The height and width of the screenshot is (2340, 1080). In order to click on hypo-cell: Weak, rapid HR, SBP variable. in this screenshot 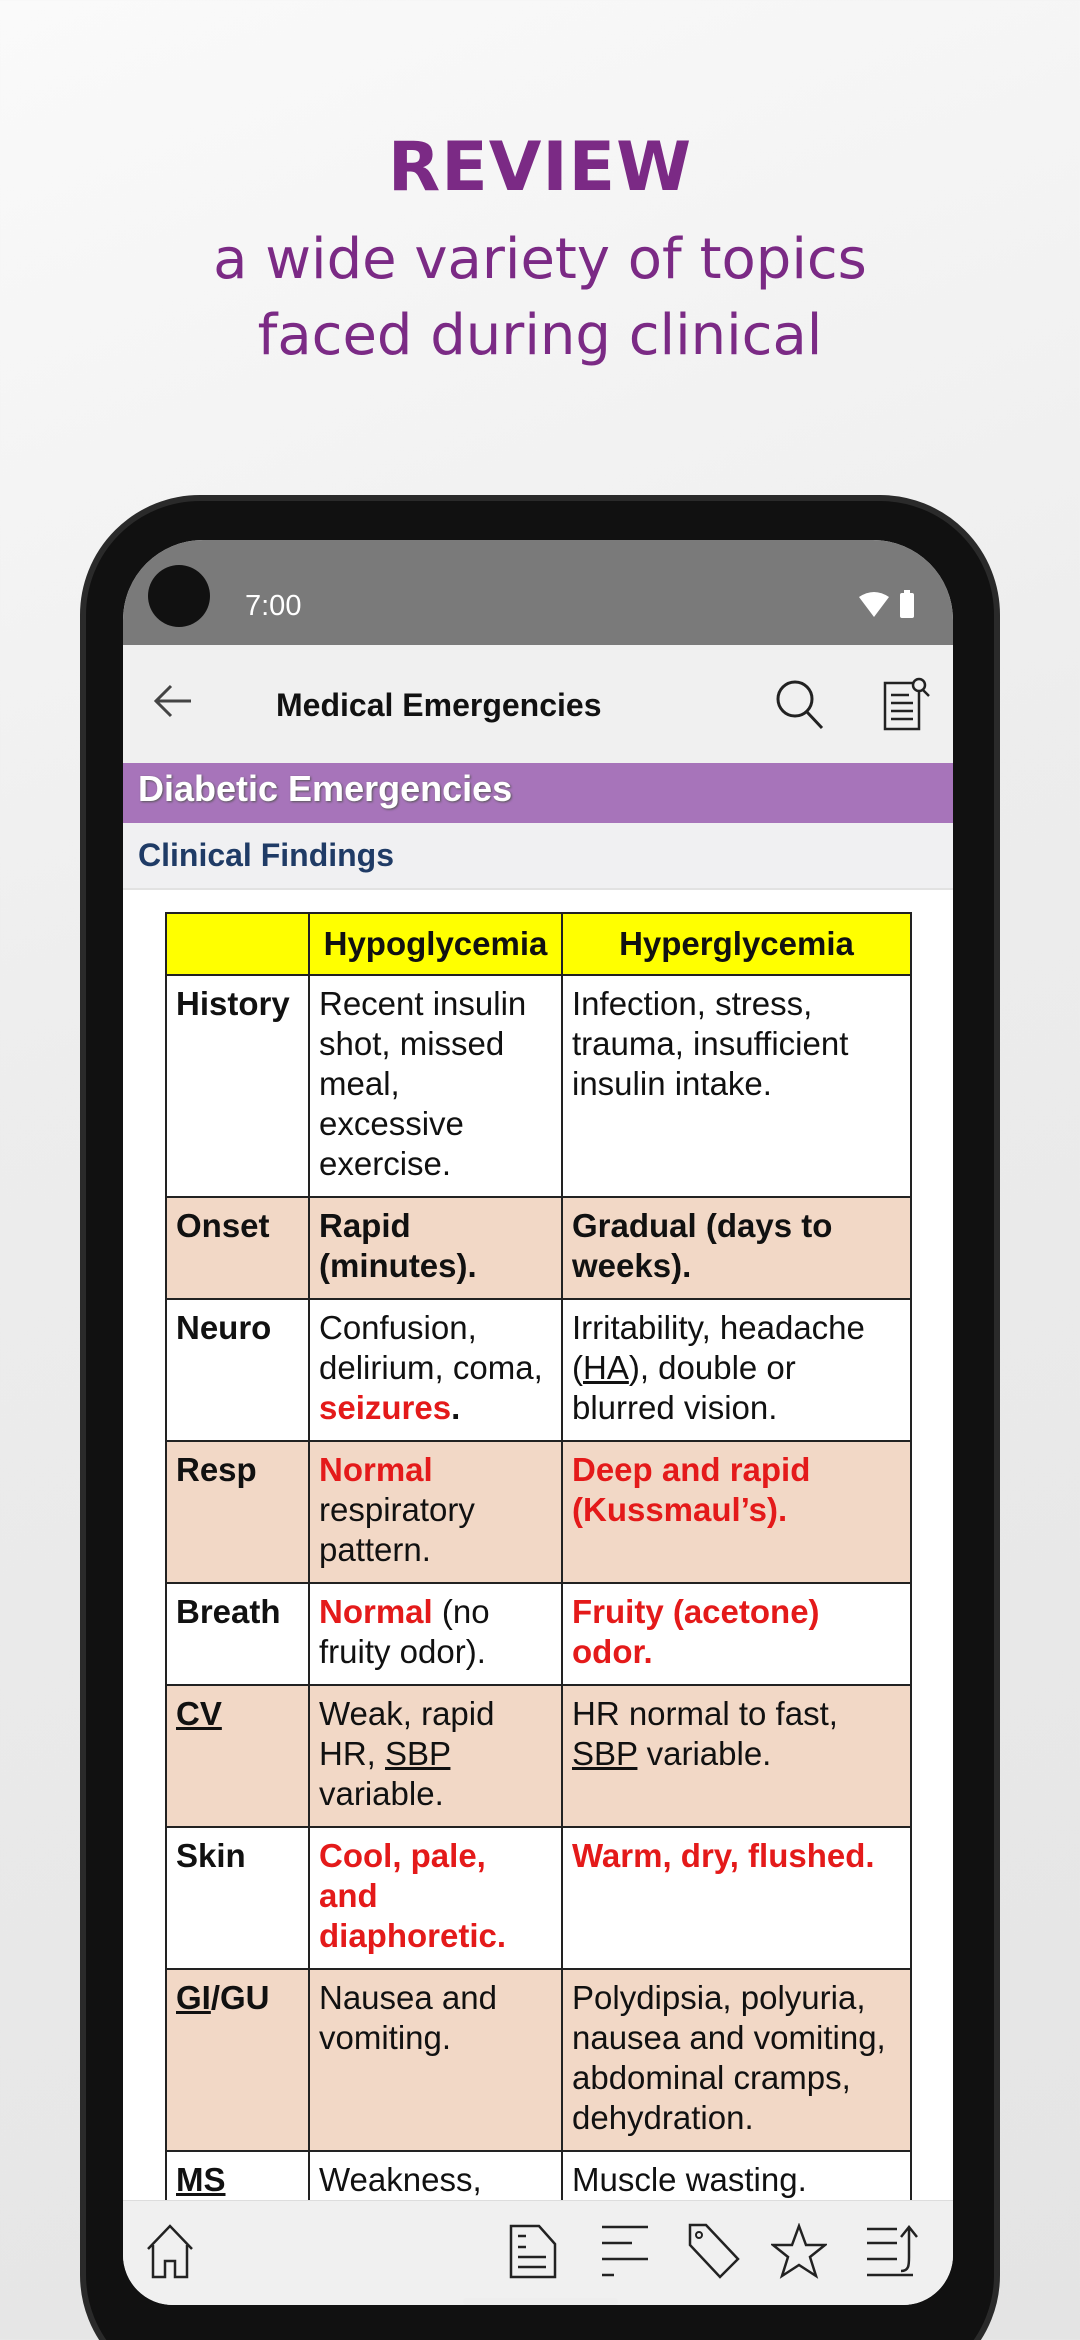, I will do `click(435, 1756)`.